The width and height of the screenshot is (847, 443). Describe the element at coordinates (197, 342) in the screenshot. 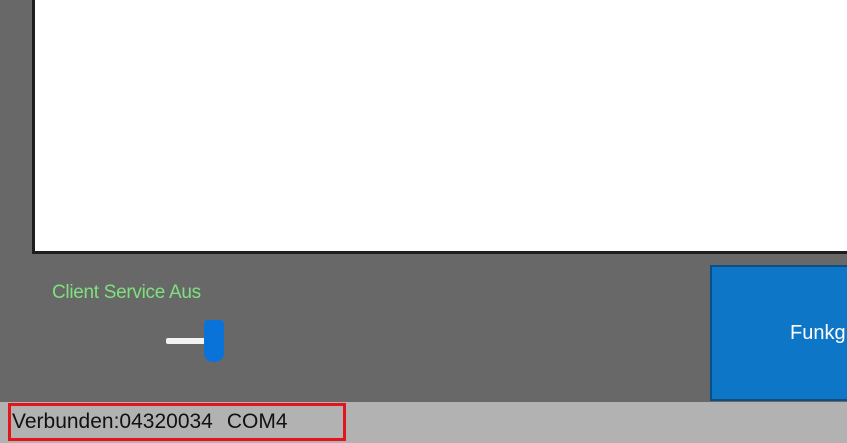

I see `client-service-toggle` at that location.